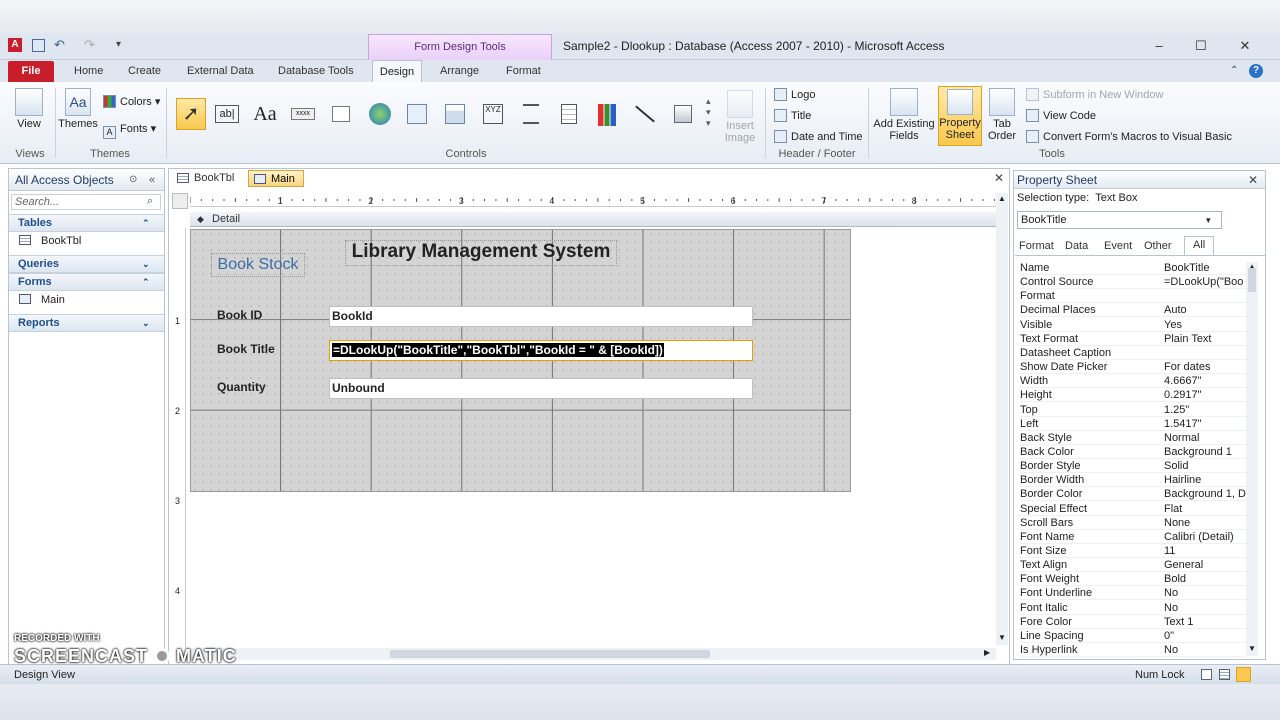  Describe the element at coordinates (481, 253) in the screenshot. I see `form-title-label: Library Management System` at that location.